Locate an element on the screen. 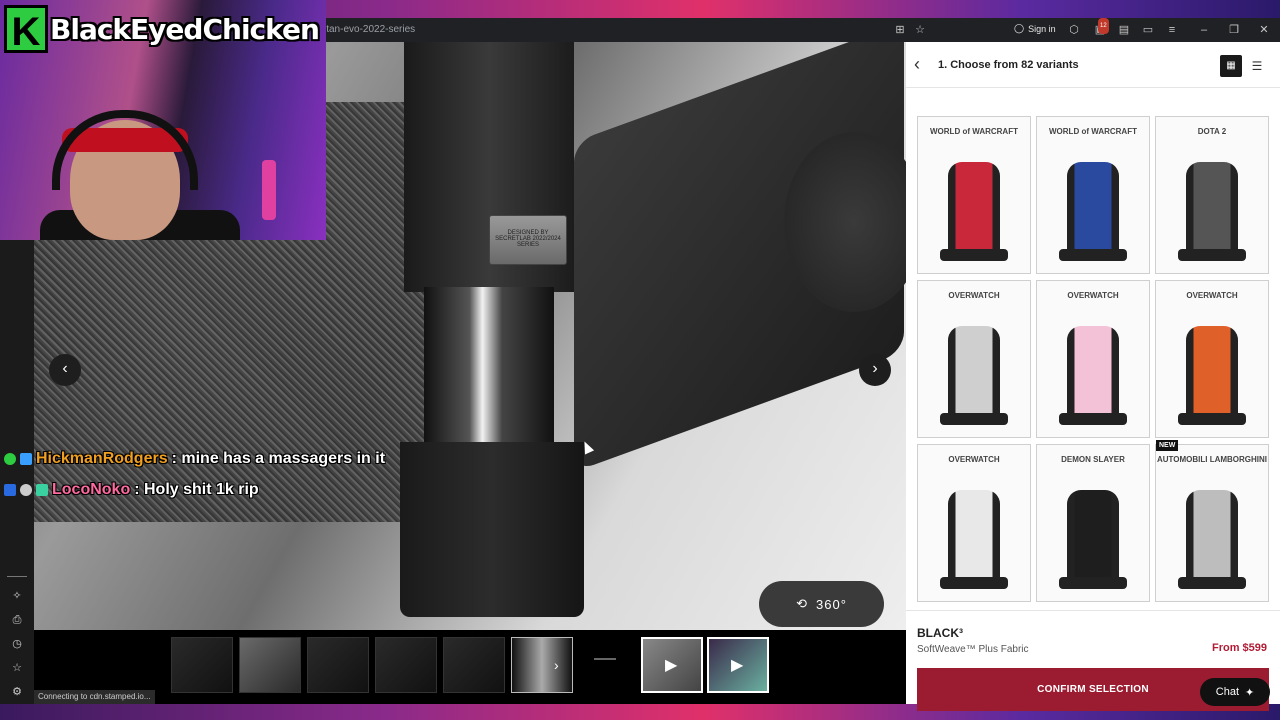  streamer-headset is located at coordinates (125, 150).